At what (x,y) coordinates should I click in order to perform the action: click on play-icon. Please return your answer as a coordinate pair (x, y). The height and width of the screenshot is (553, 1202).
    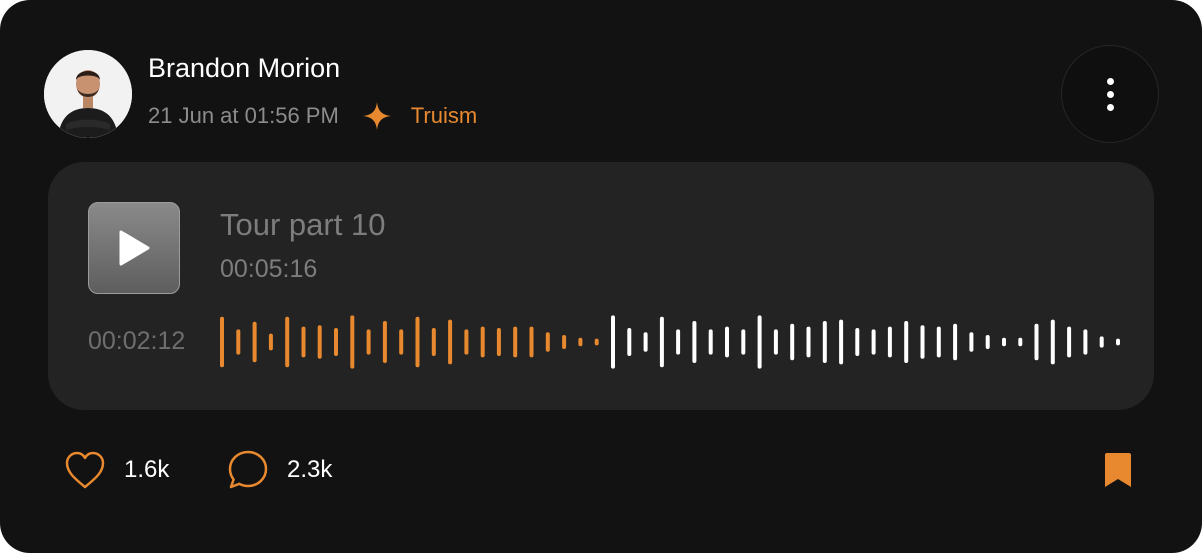
    Looking at the image, I should click on (134, 248).